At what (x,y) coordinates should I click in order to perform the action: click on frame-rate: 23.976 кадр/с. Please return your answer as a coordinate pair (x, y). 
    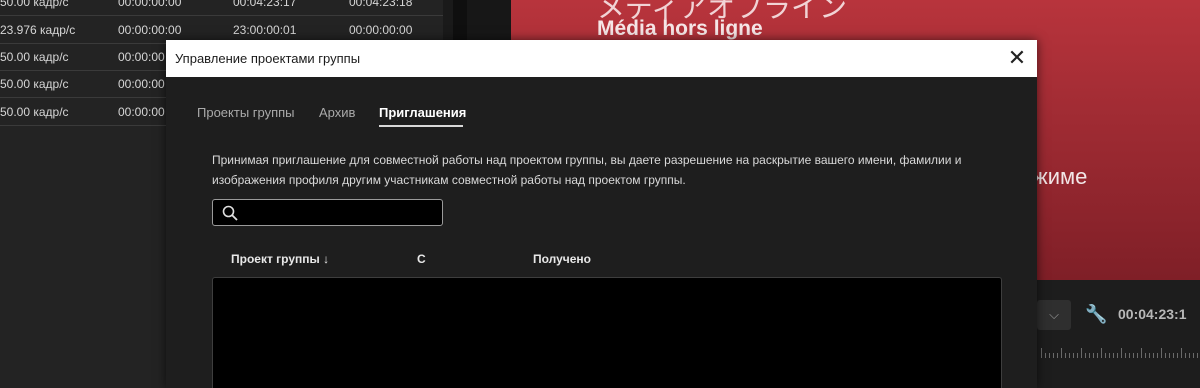
    Looking at the image, I should click on (38, 30).